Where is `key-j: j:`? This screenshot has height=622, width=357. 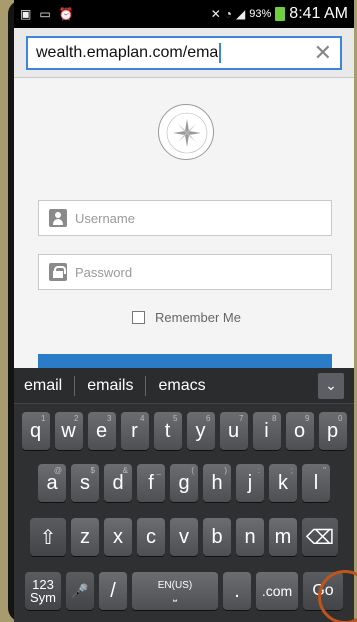 key-j: j: is located at coordinates (250, 483).